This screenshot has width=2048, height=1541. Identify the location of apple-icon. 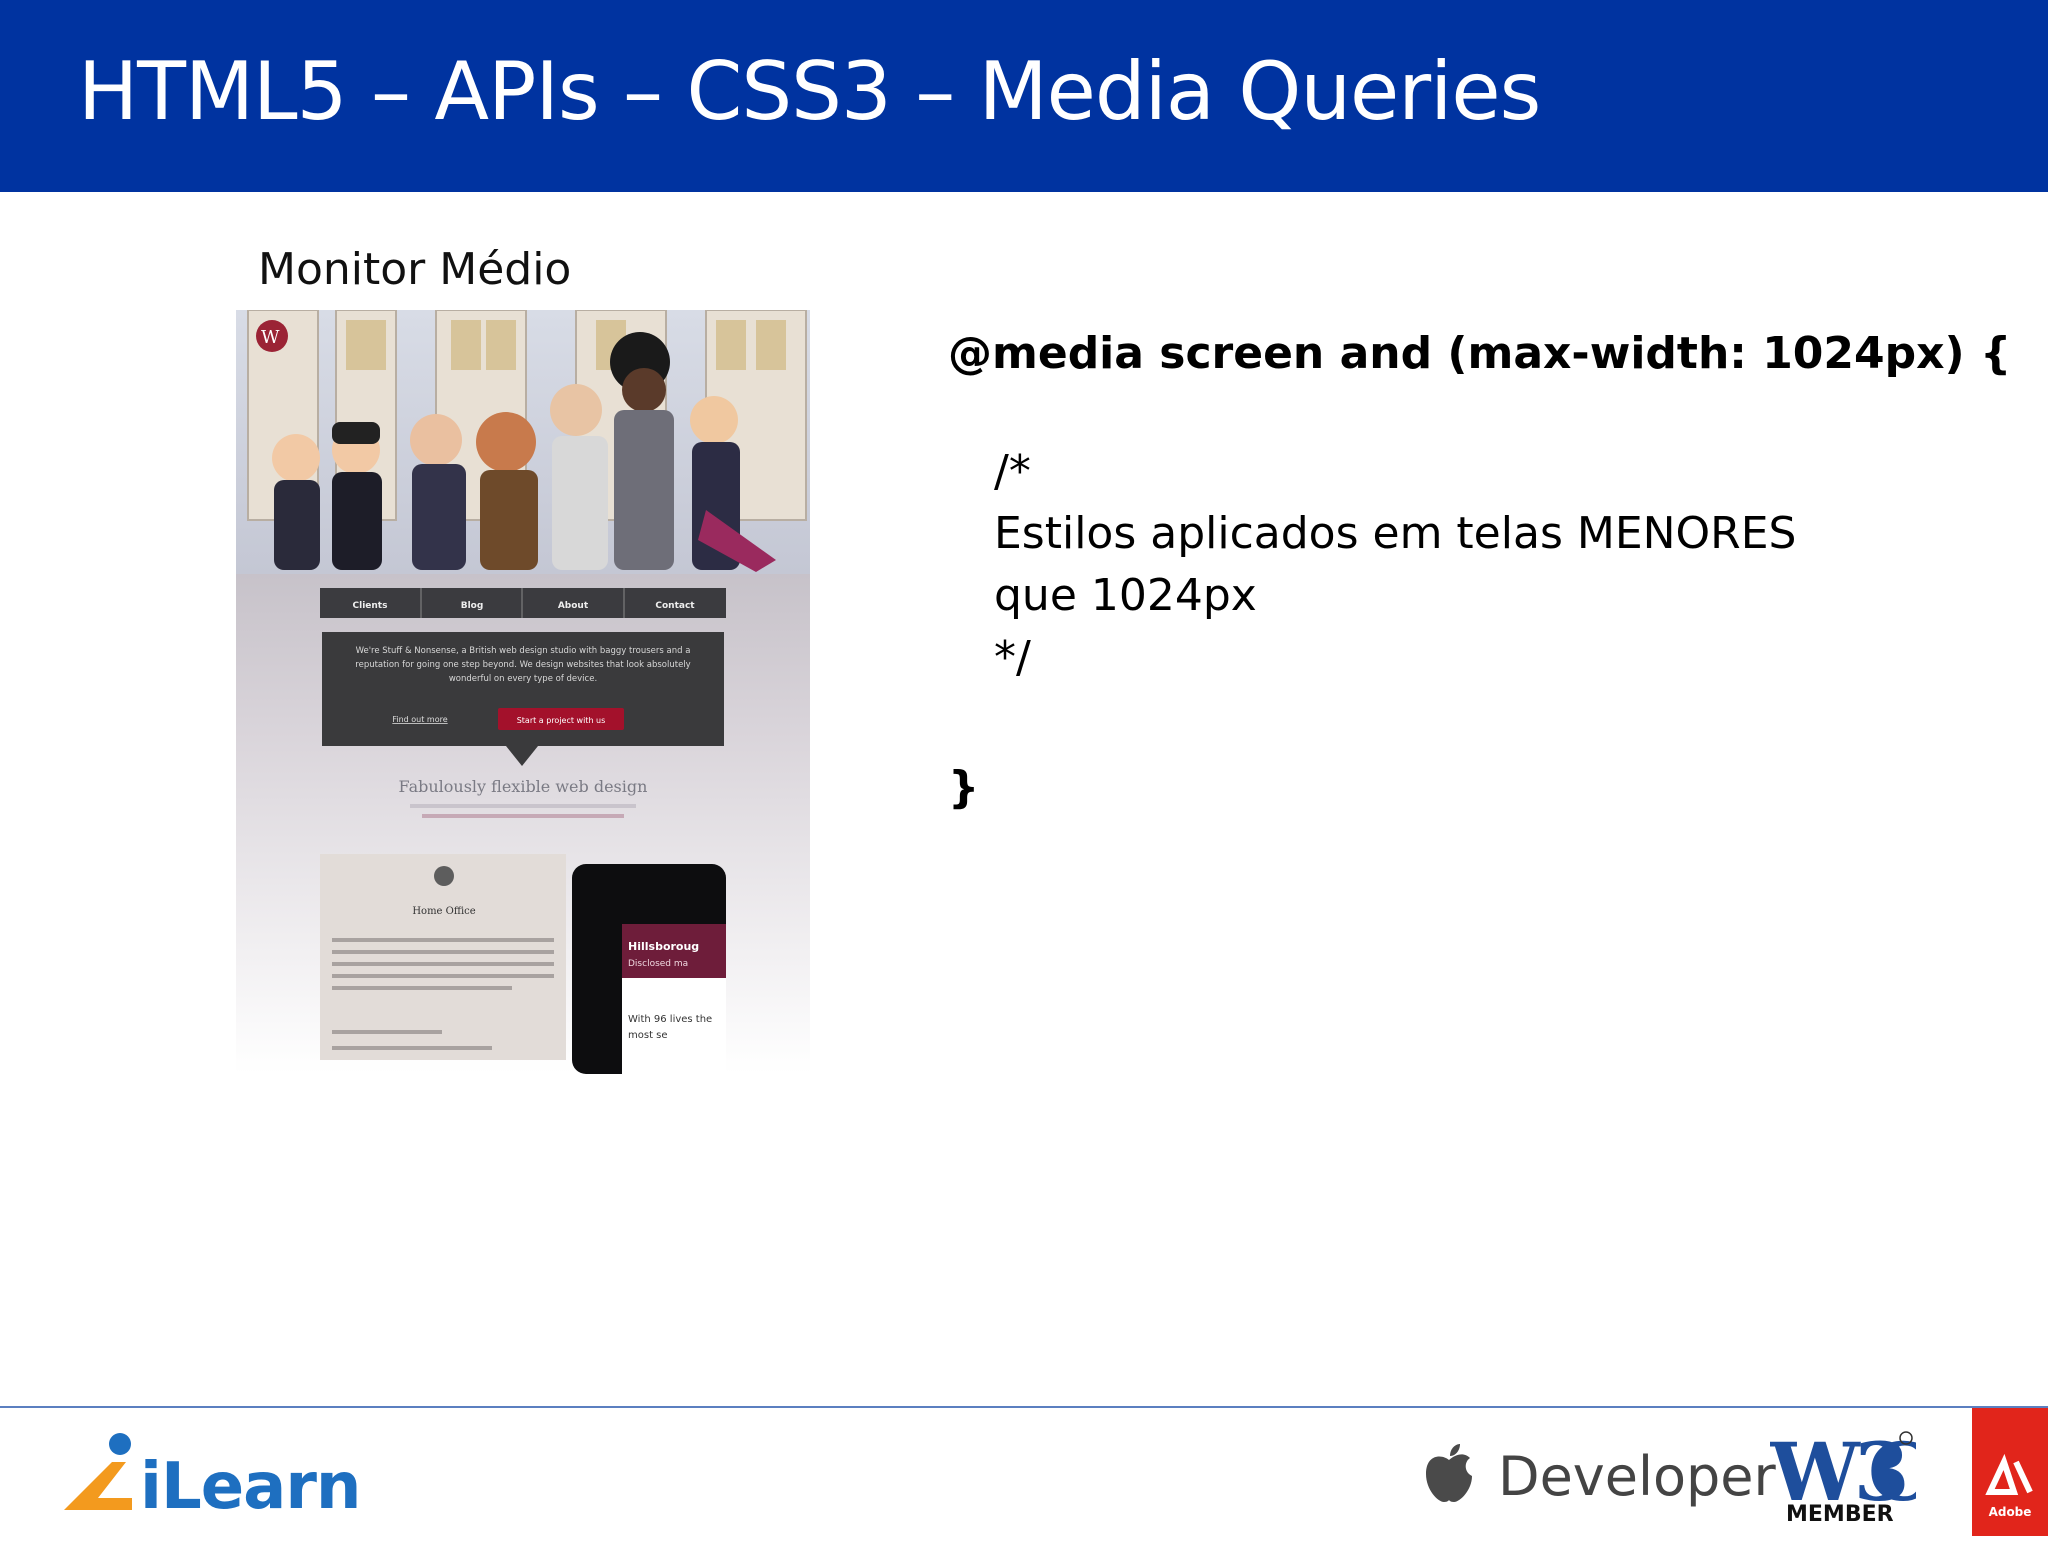
(1449, 1473).